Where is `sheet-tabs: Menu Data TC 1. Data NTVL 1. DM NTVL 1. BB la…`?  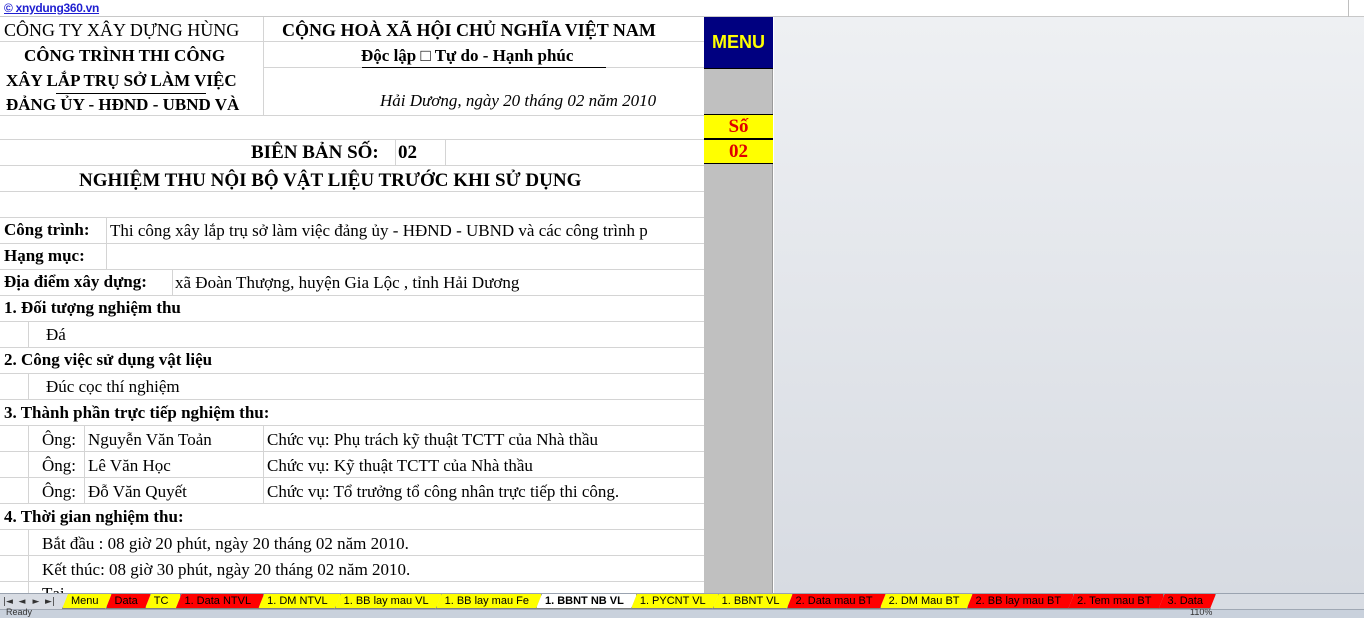 sheet-tabs: Menu Data TC 1. Data NTVL 1. DM NTVL 1. BB la… is located at coordinates (636, 601).